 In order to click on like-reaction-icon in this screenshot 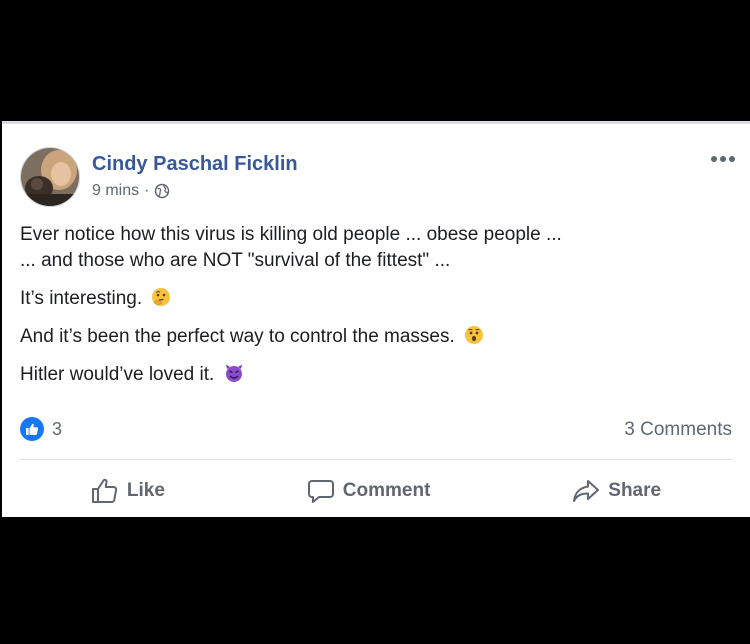, I will do `click(32, 429)`.